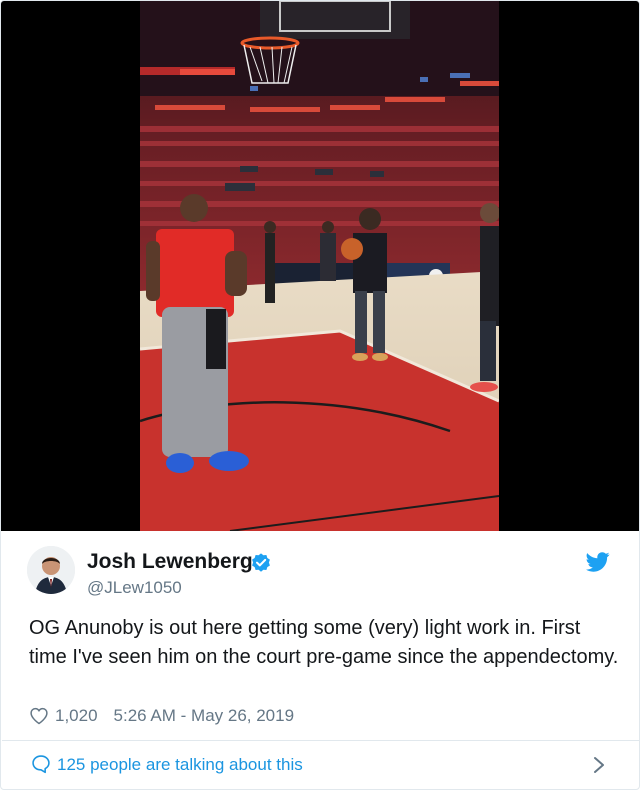 This screenshot has height=790, width=640. I want to click on talking-about-this-link: 125 people are talking about this, so click(320, 765).